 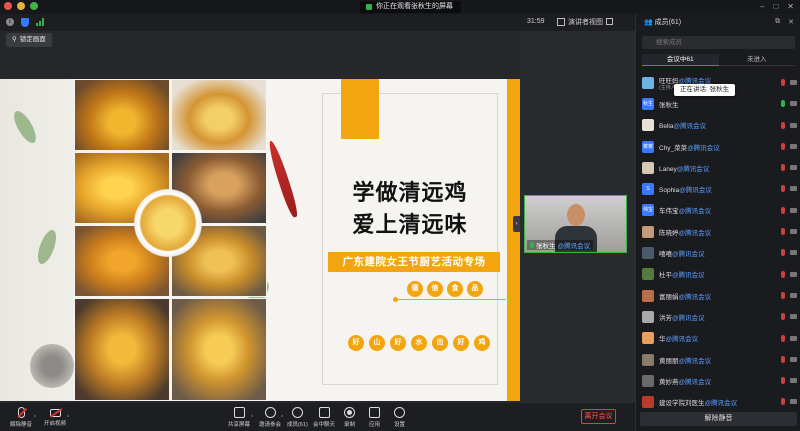 I want to click on tab-not-joined: 未进入, so click(x=756, y=60).